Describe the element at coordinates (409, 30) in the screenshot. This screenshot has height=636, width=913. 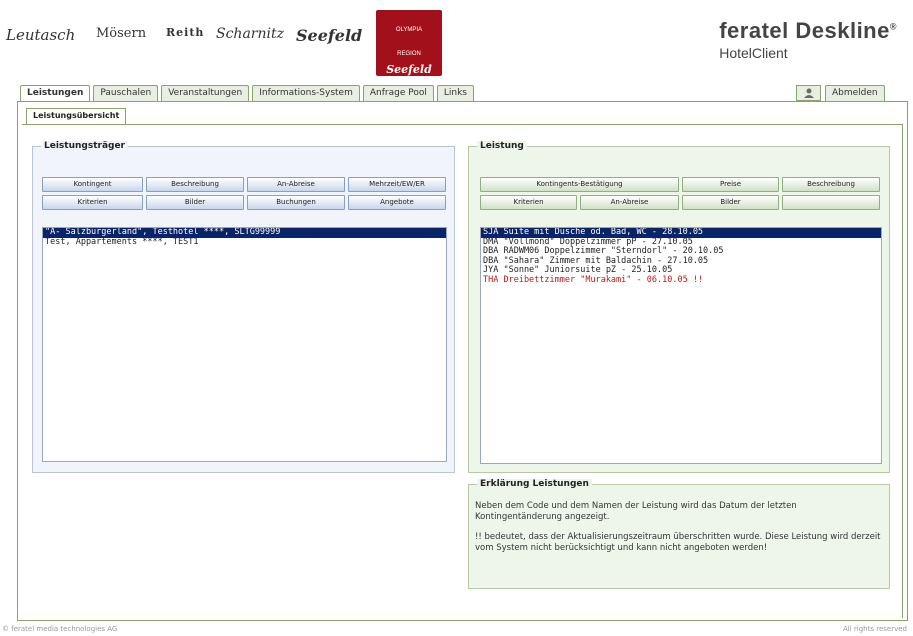
I see `badge-line-1: OLYMPIA` at that location.